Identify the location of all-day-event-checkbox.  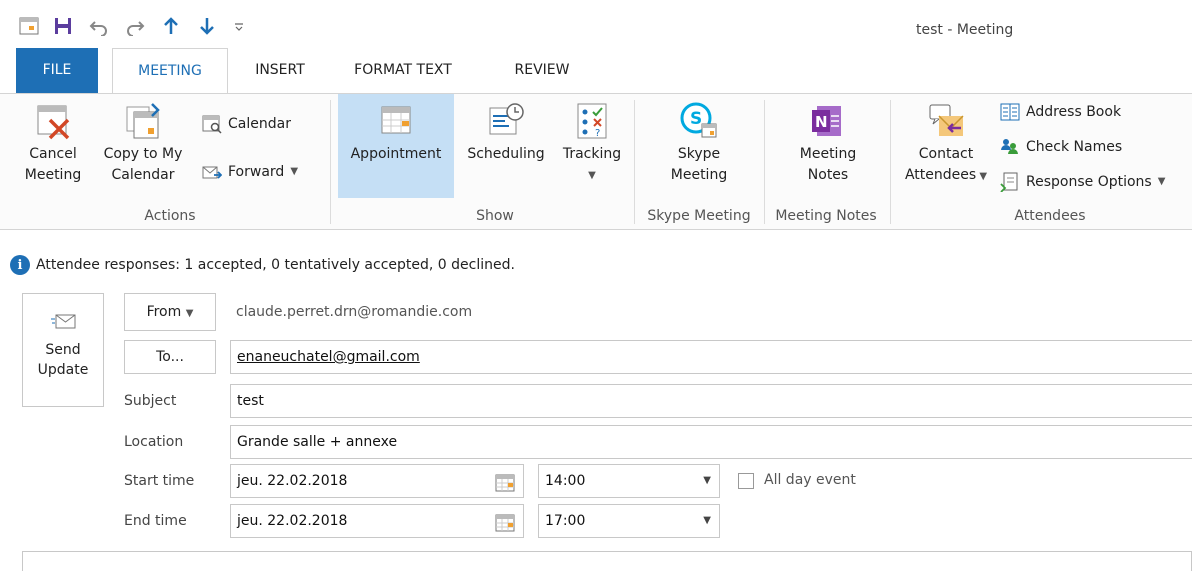
(746, 481).